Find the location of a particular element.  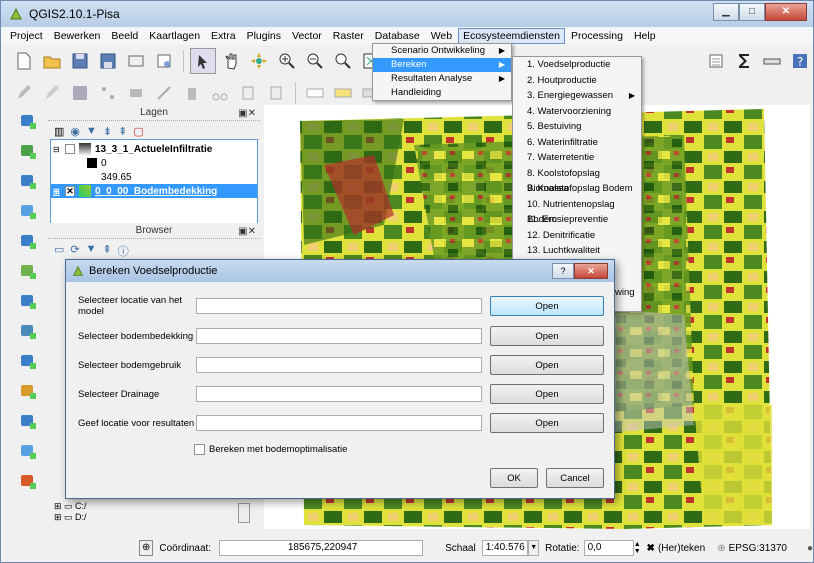

service-item-2: 2. Houtproductie is located at coordinates (577, 81).